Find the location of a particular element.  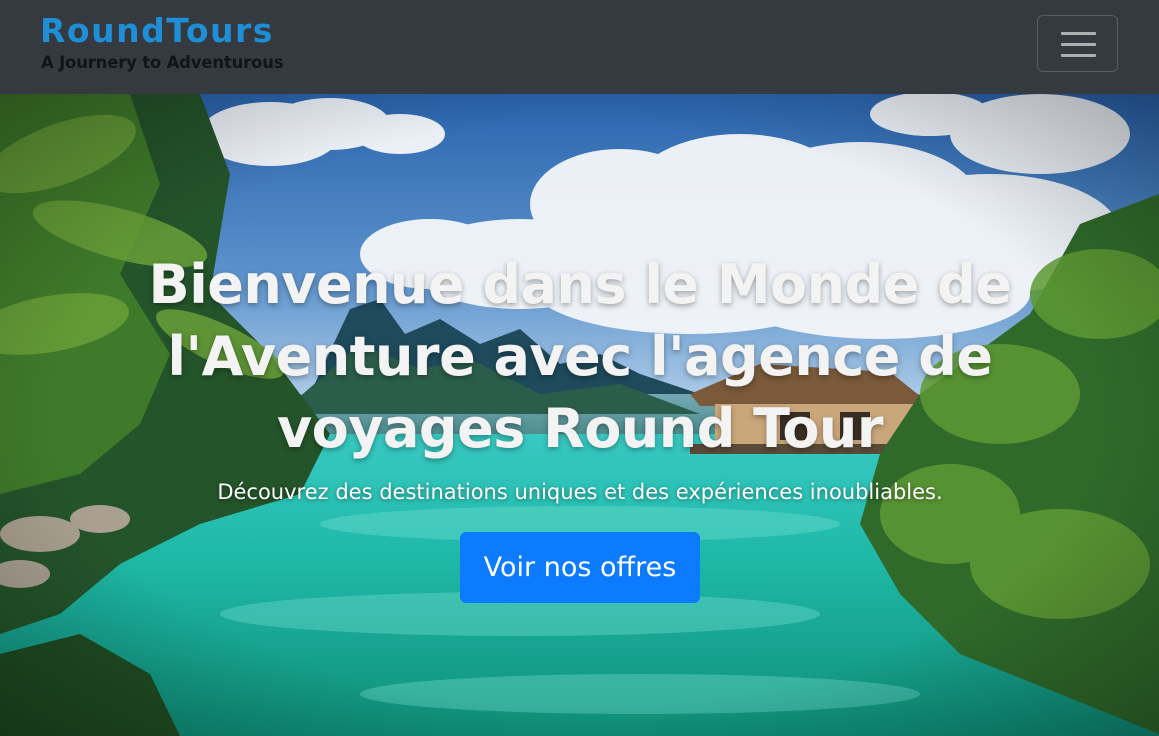

view-offers-button: Voir nos offres is located at coordinates (580, 567).